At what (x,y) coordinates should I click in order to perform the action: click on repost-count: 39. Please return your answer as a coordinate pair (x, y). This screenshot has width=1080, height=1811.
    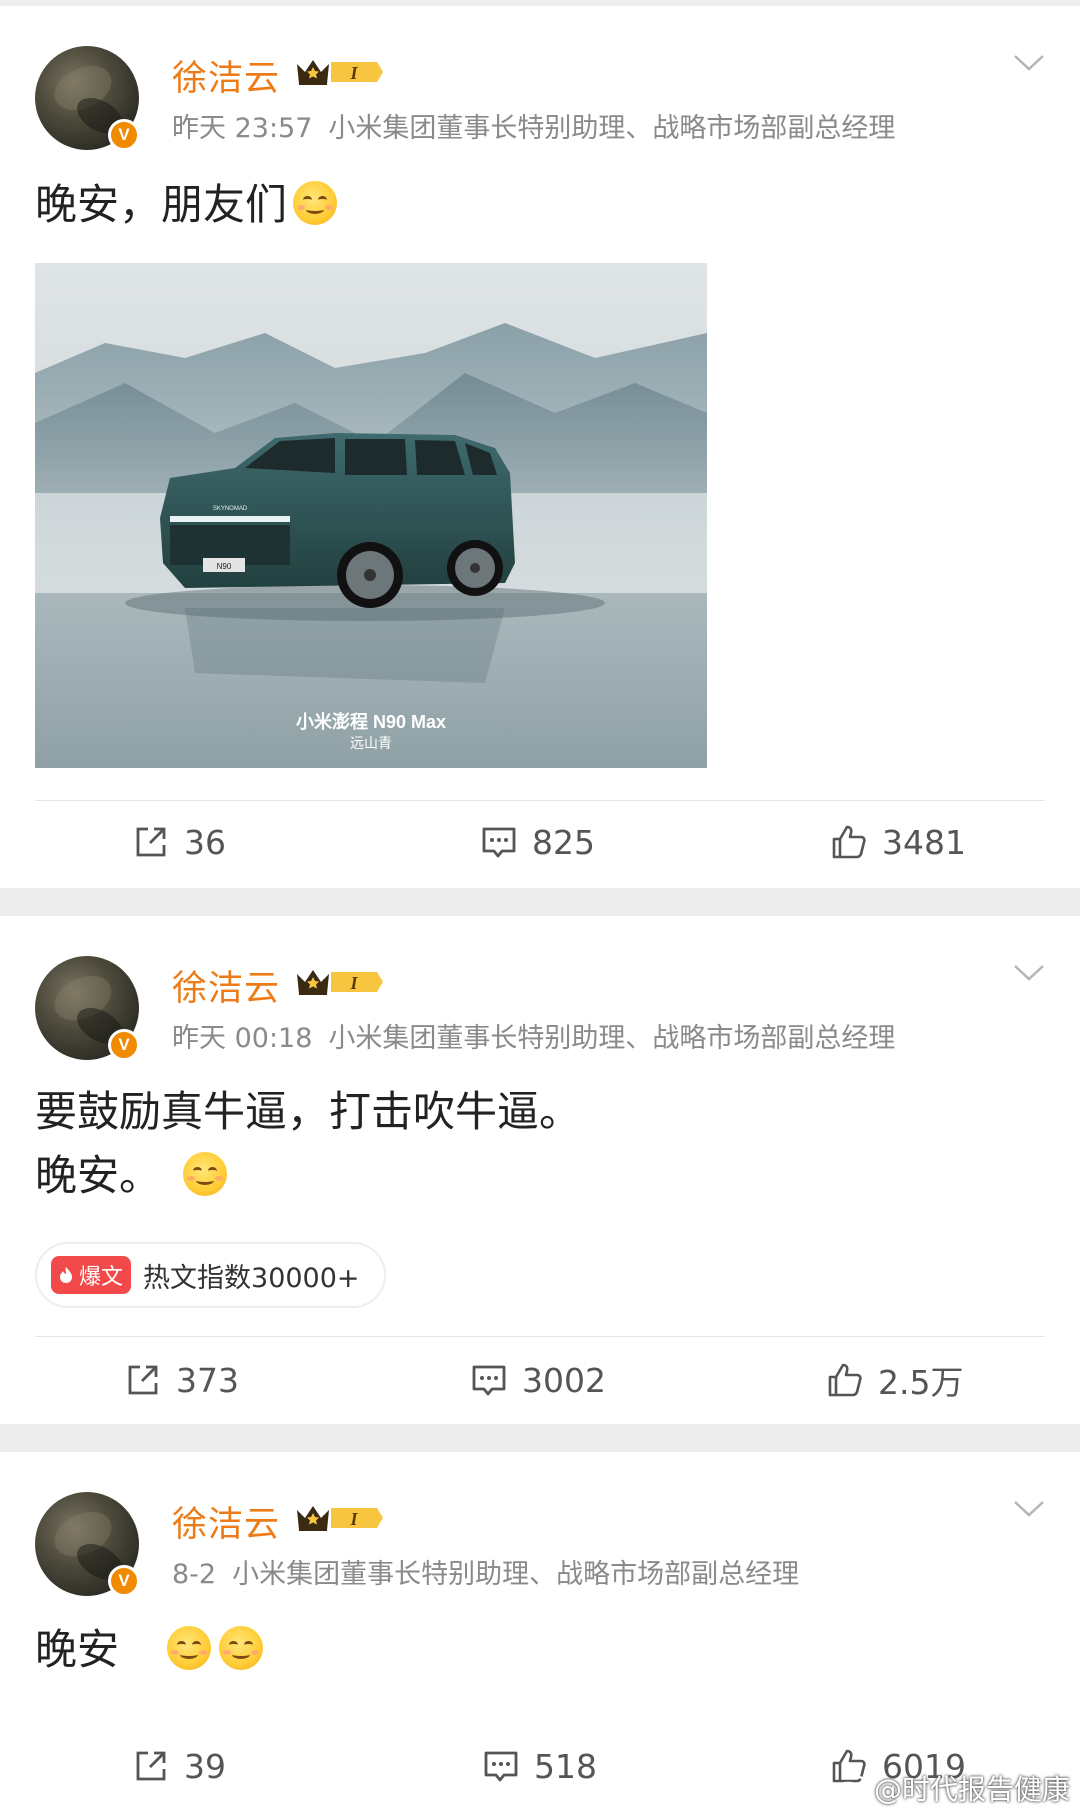
    Looking at the image, I should click on (205, 1766).